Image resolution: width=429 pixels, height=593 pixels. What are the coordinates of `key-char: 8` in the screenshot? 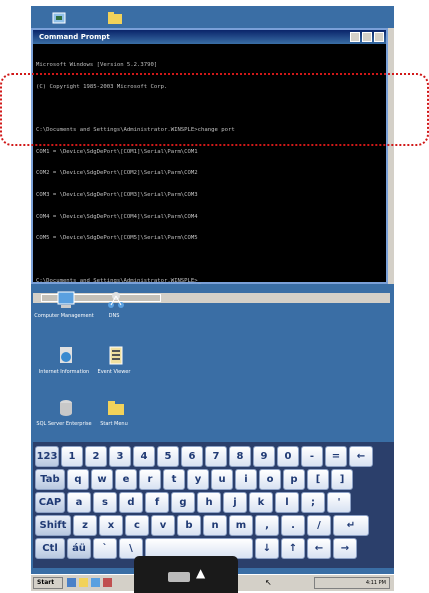 It's located at (240, 456).